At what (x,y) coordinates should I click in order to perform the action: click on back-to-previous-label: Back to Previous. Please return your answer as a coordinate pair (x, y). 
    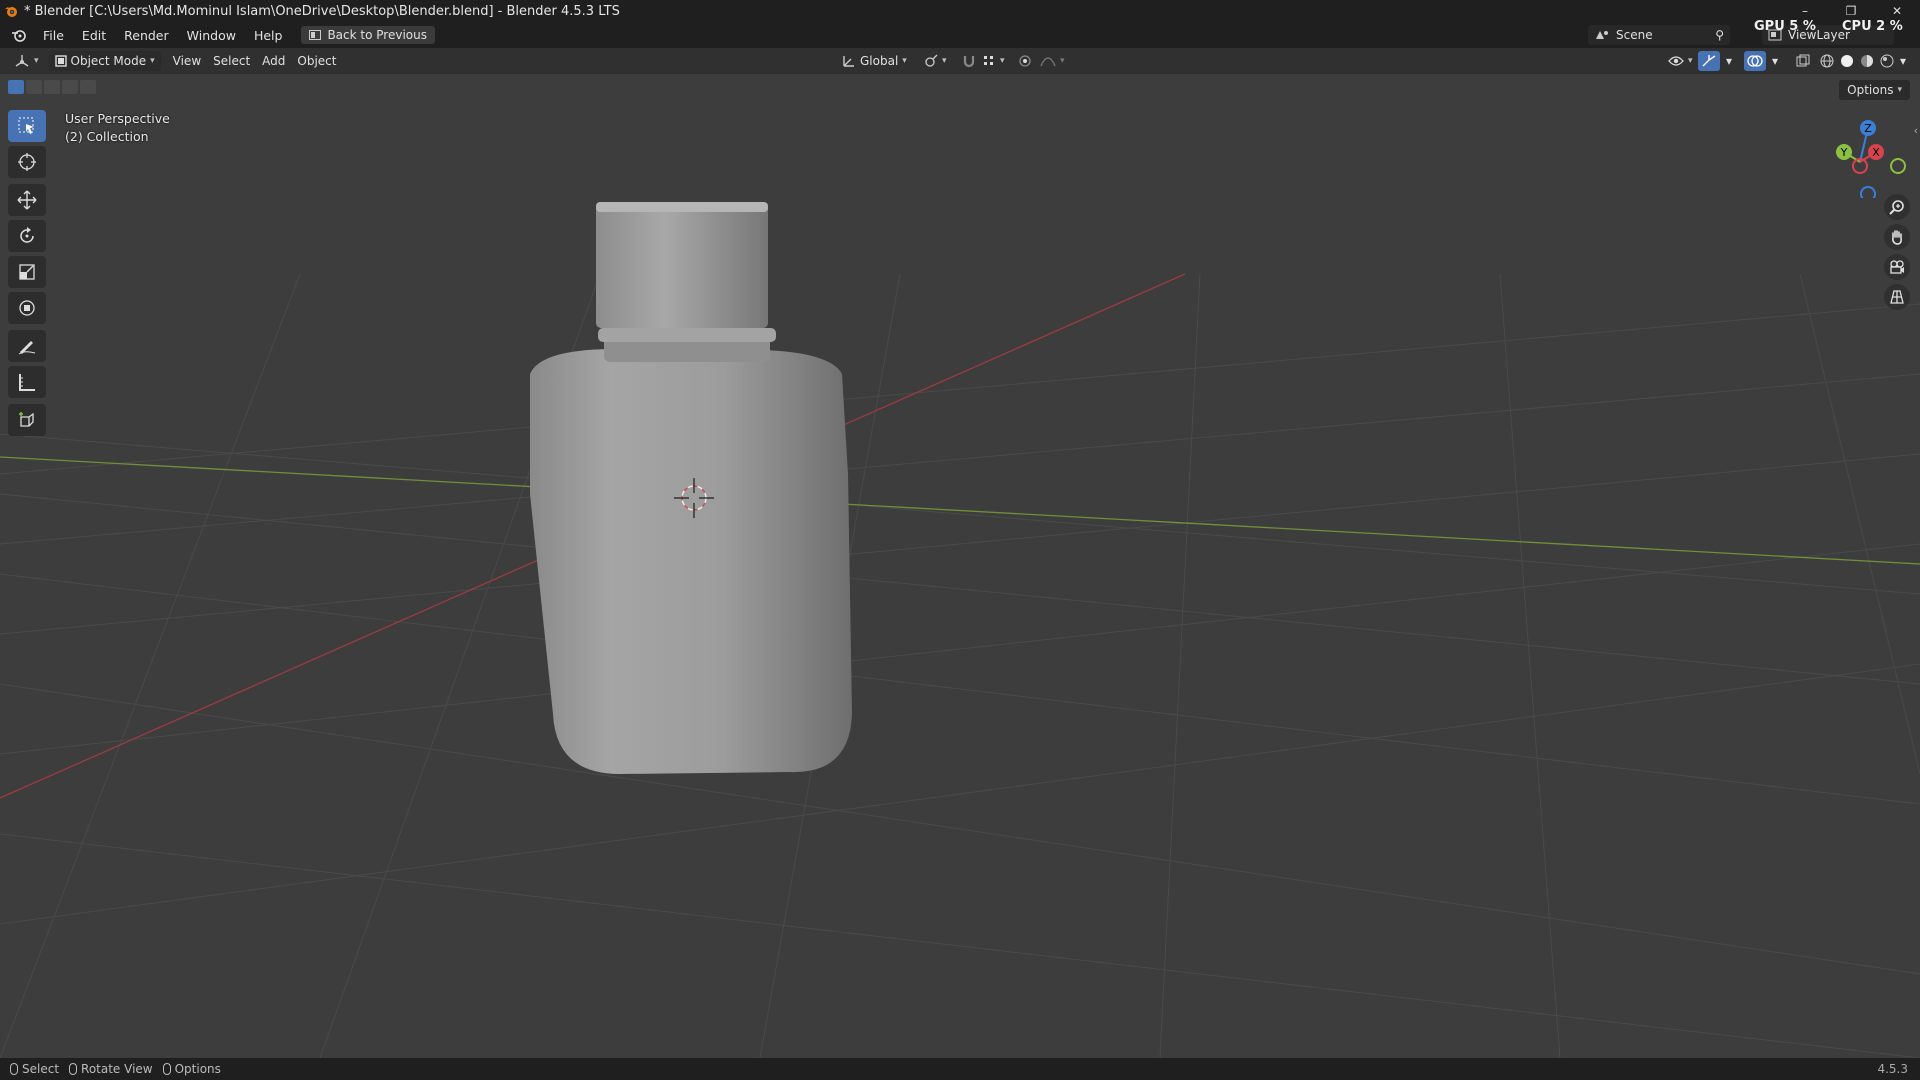
    Looking at the image, I should click on (377, 35).